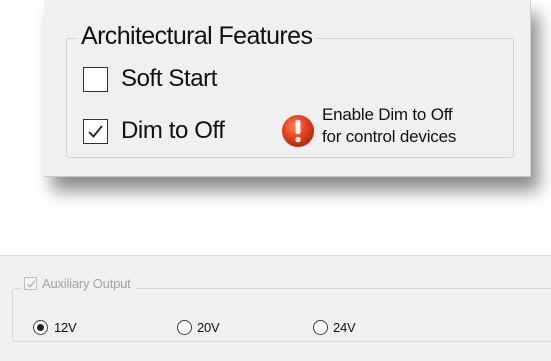  What do you see at coordinates (173, 131) in the screenshot?
I see `dim-to-off-label: Dim to Off` at bounding box center [173, 131].